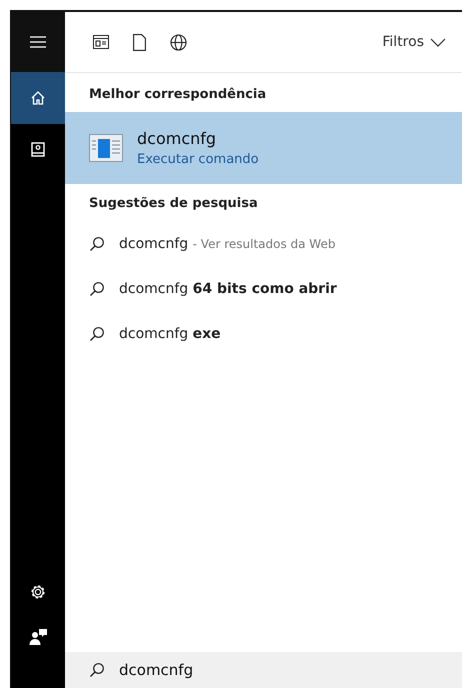 The width and height of the screenshot is (464, 688). I want to click on notebook-icon, so click(38, 150).